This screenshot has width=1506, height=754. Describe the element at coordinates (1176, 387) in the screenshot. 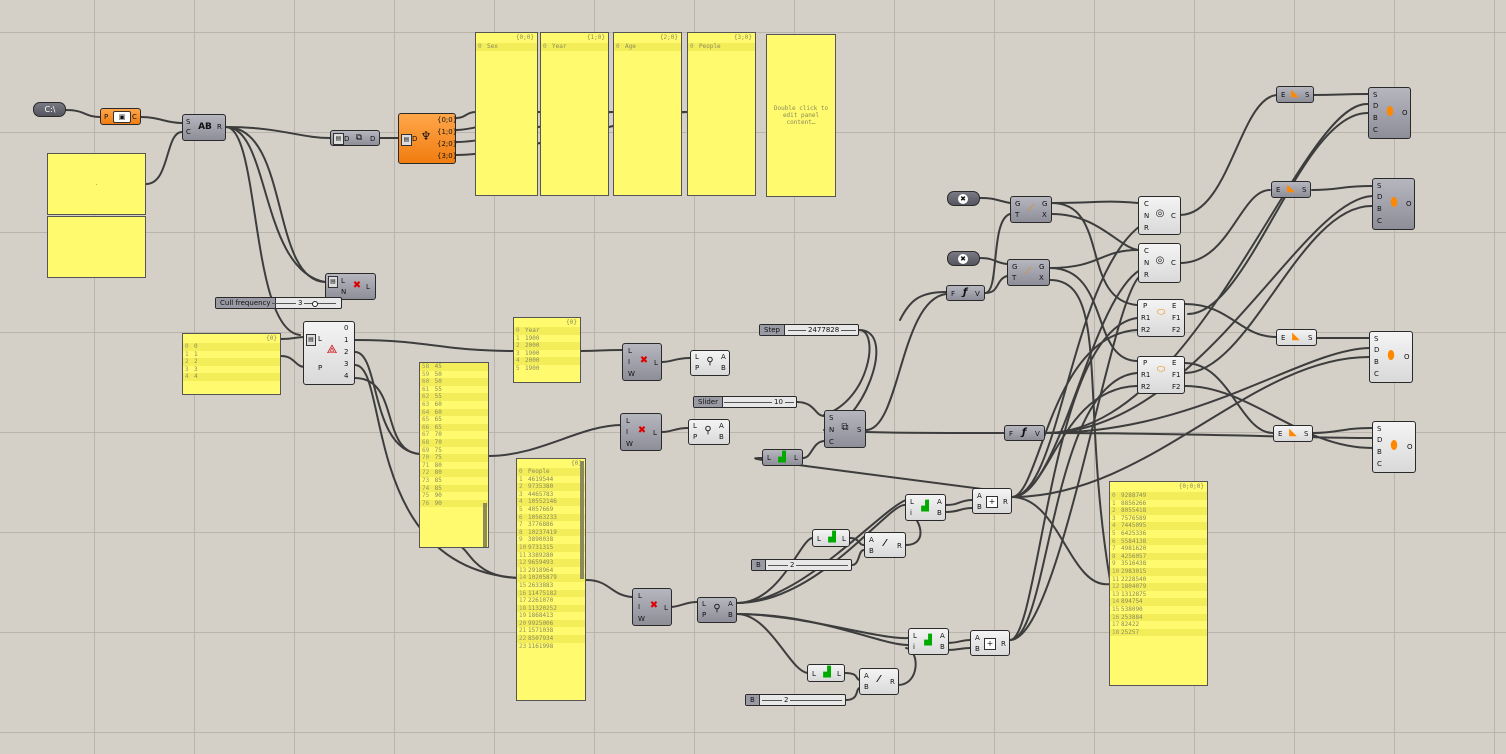

I see `output-f2: F2` at that location.